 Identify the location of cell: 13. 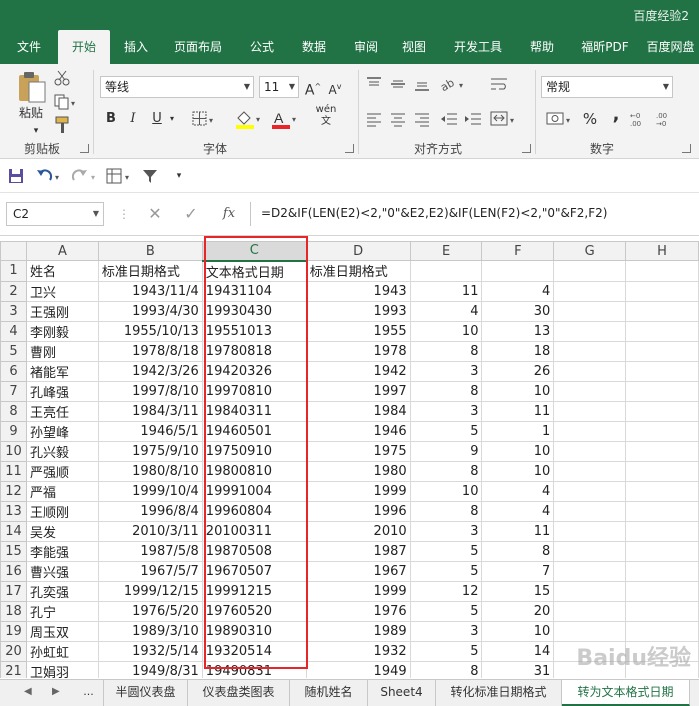
(518, 331).